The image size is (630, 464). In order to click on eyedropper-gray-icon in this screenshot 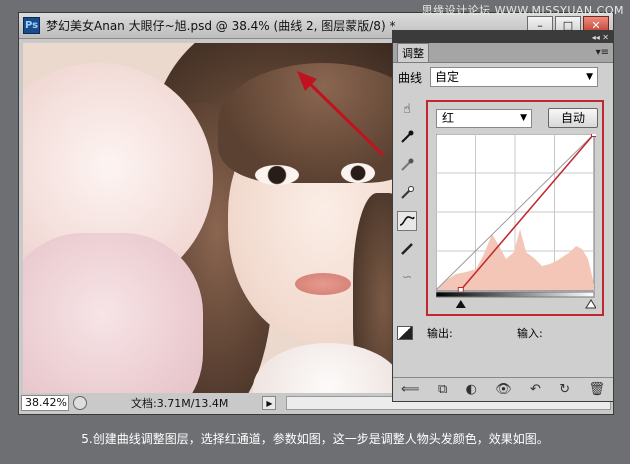, I will do `click(407, 165)`.